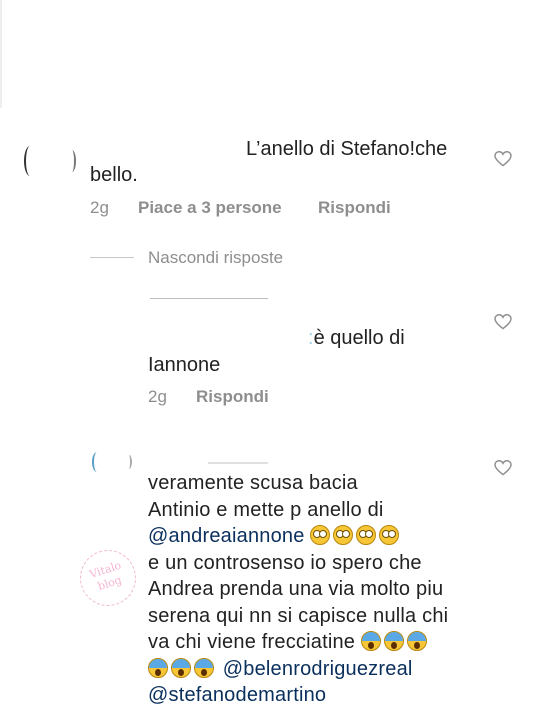  Describe the element at coordinates (112, 257) in the screenshot. I see `replies-divider` at that location.